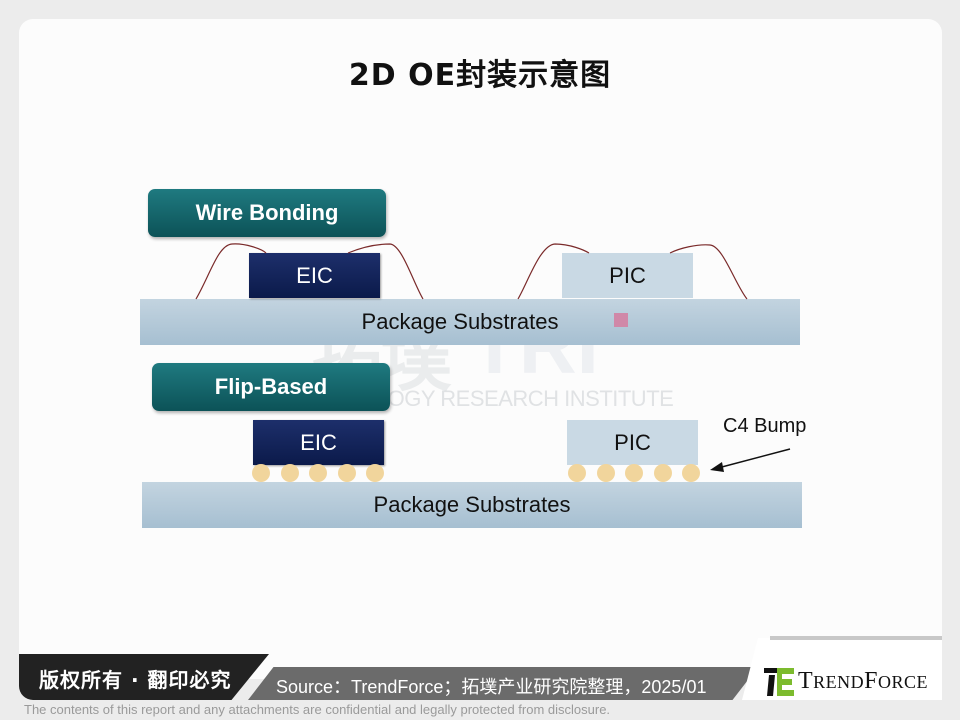 This screenshot has height=720, width=960. What do you see at coordinates (135, 680) in the screenshot?
I see `copyright-text: 版权所有 · 翻印必究` at bounding box center [135, 680].